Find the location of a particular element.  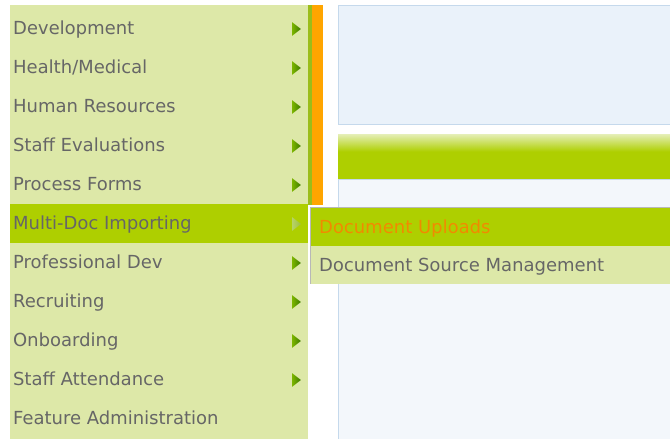

menu-item: Multi-Doc Importing is located at coordinates (159, 223).